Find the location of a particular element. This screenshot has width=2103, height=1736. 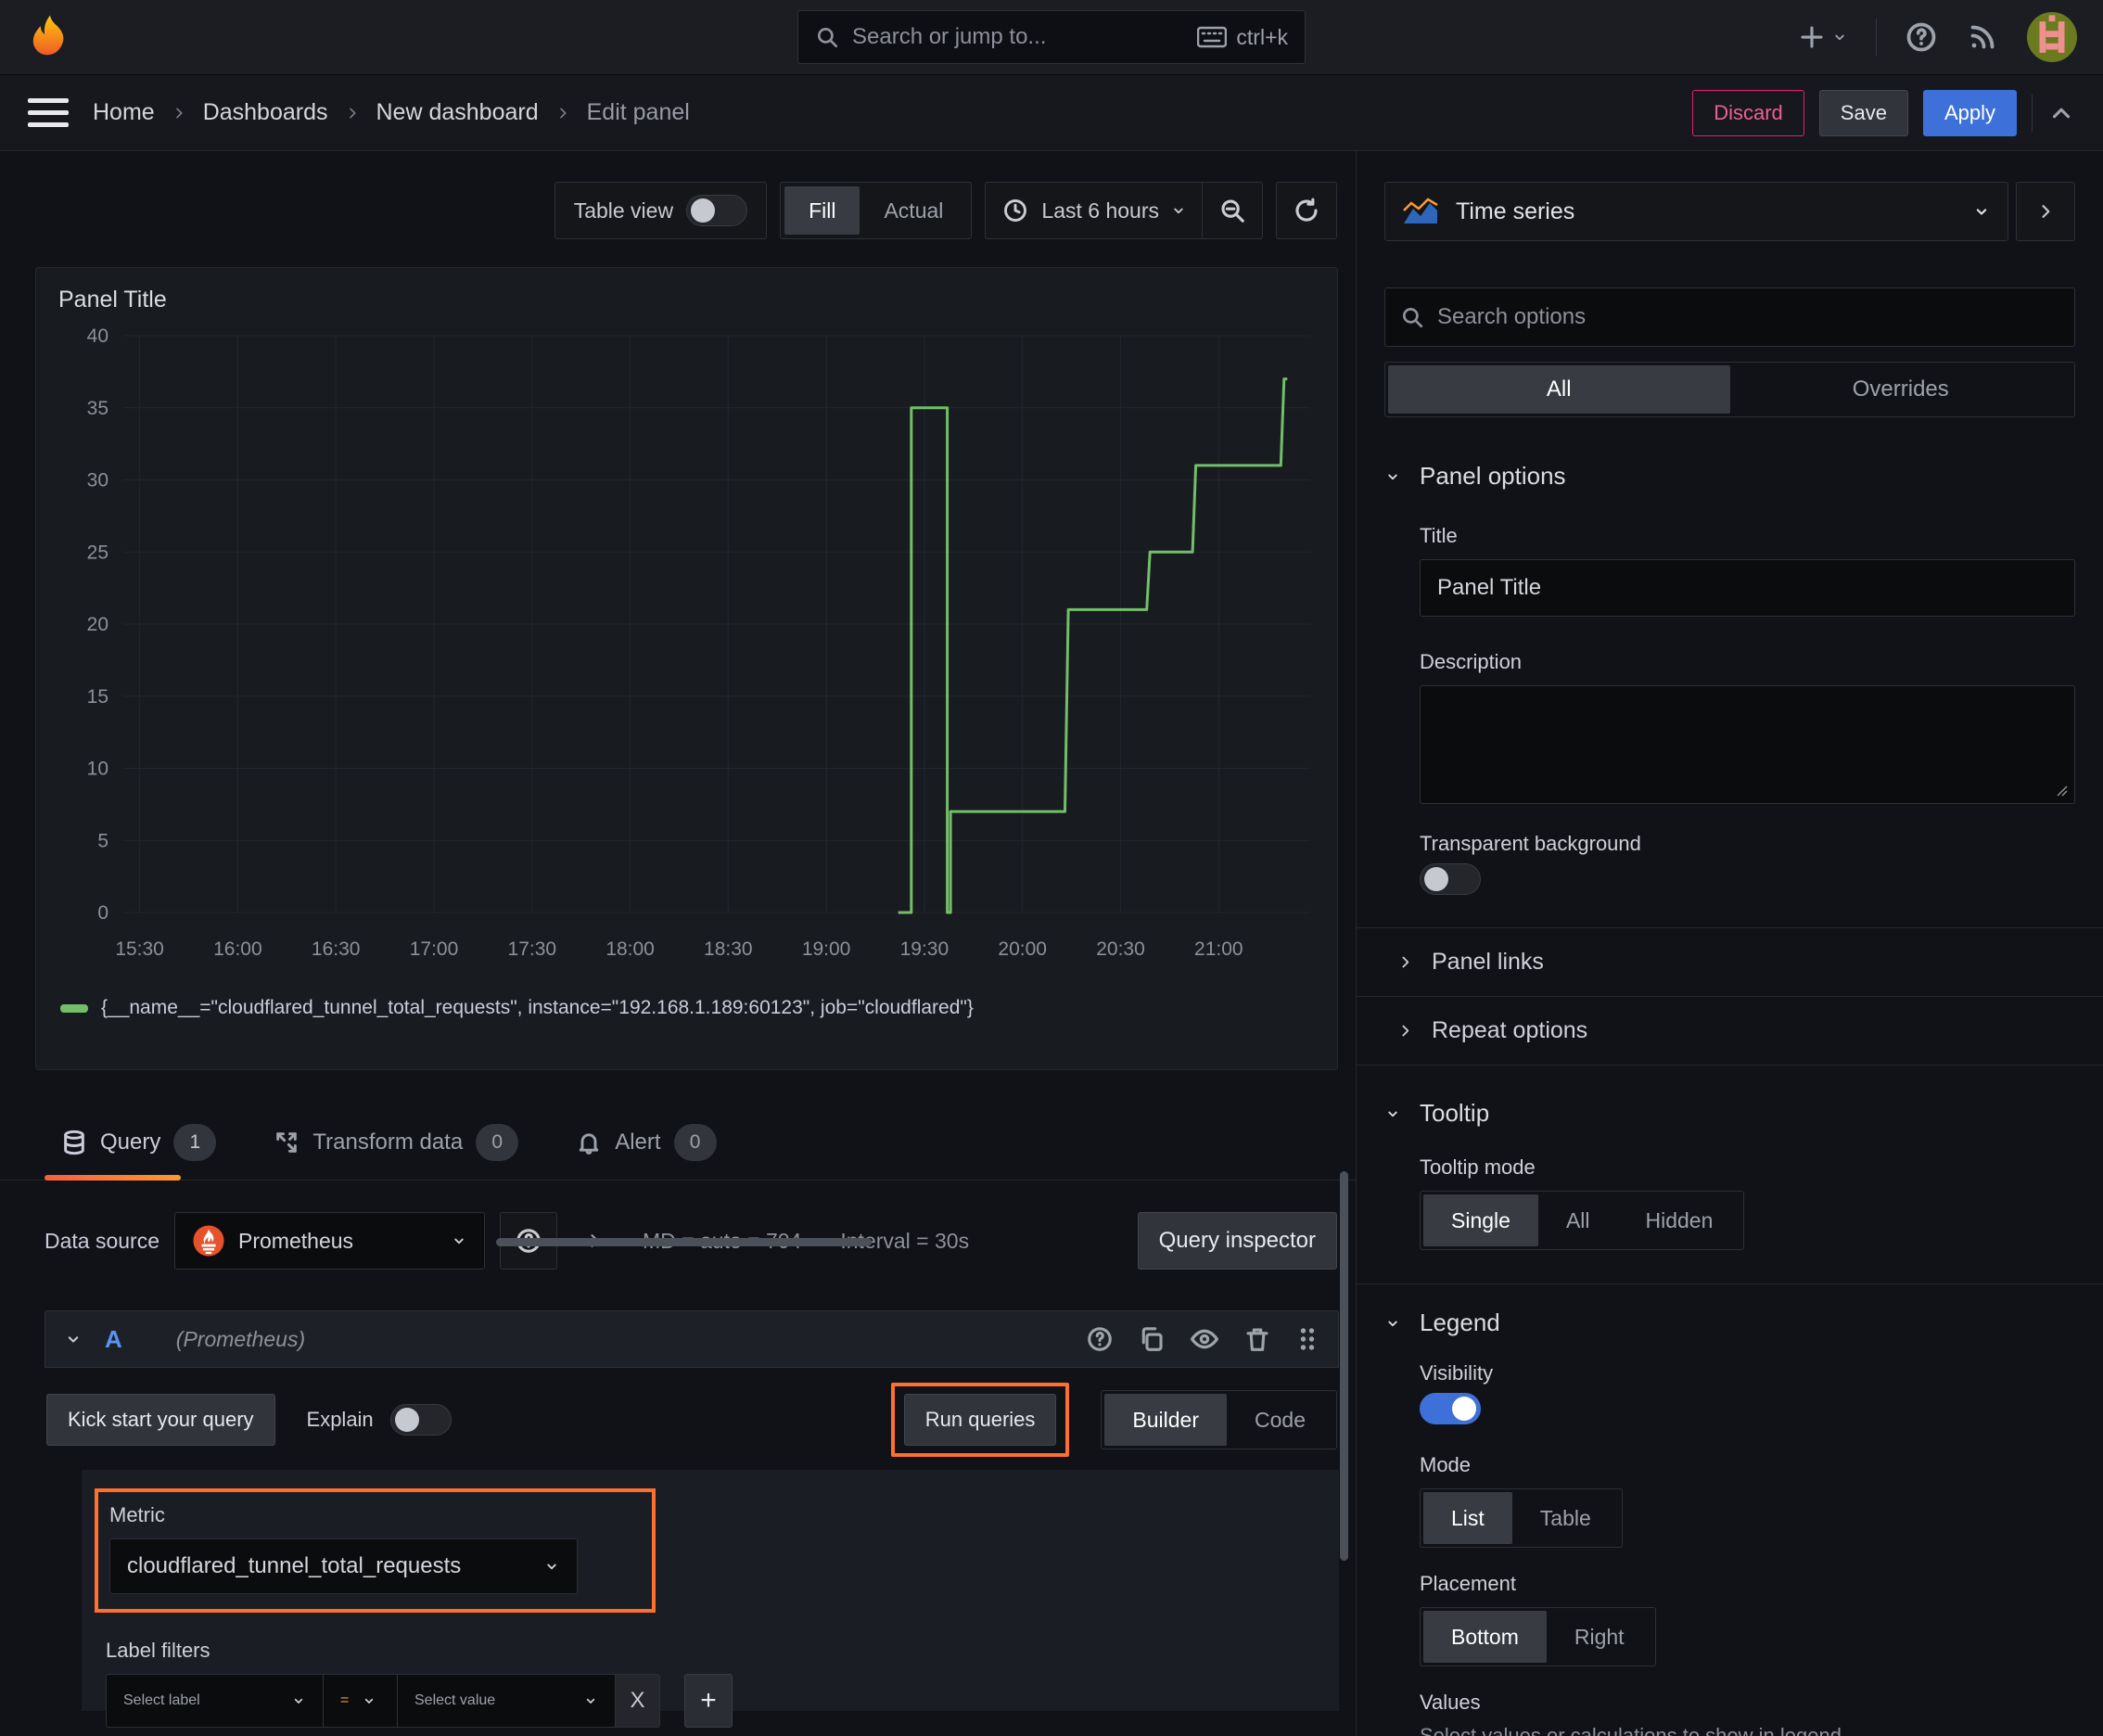

svg-text: 15 is located at coordinates (97, 697).